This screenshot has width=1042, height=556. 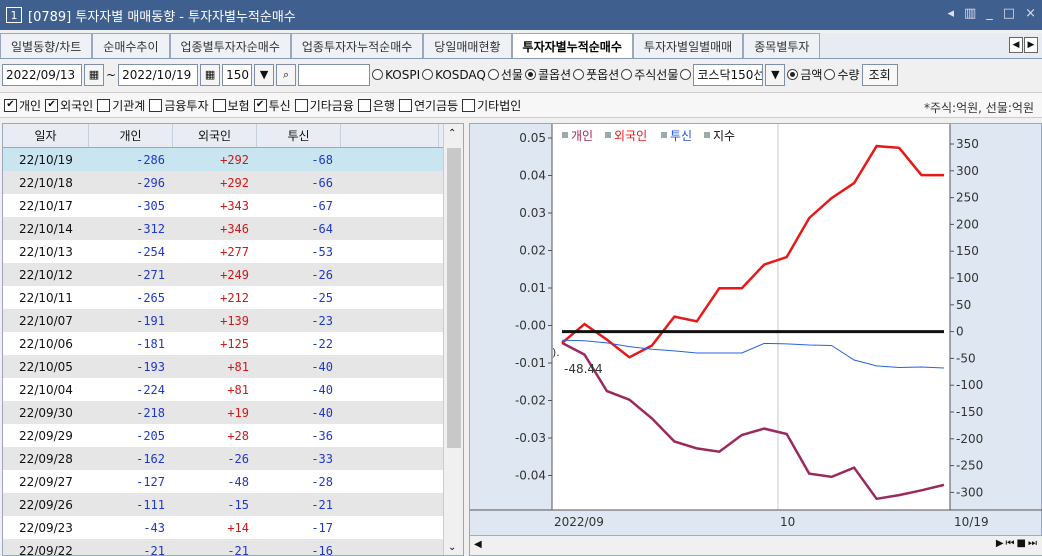 I want to click on table-row: 22/10/14 -312 +346 -64, so click(x=233, y=228).